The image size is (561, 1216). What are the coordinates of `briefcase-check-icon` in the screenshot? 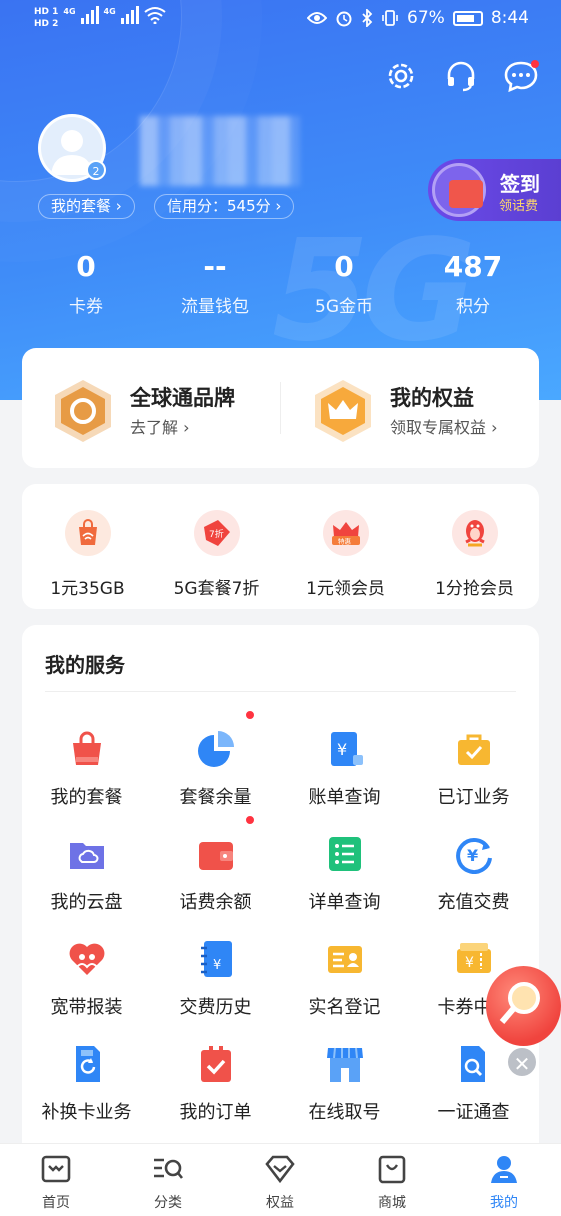 It's located at (474, 749).